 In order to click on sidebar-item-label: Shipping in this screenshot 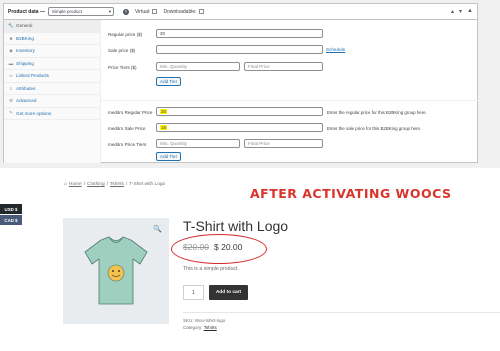, I will do `click(25, 63)`.